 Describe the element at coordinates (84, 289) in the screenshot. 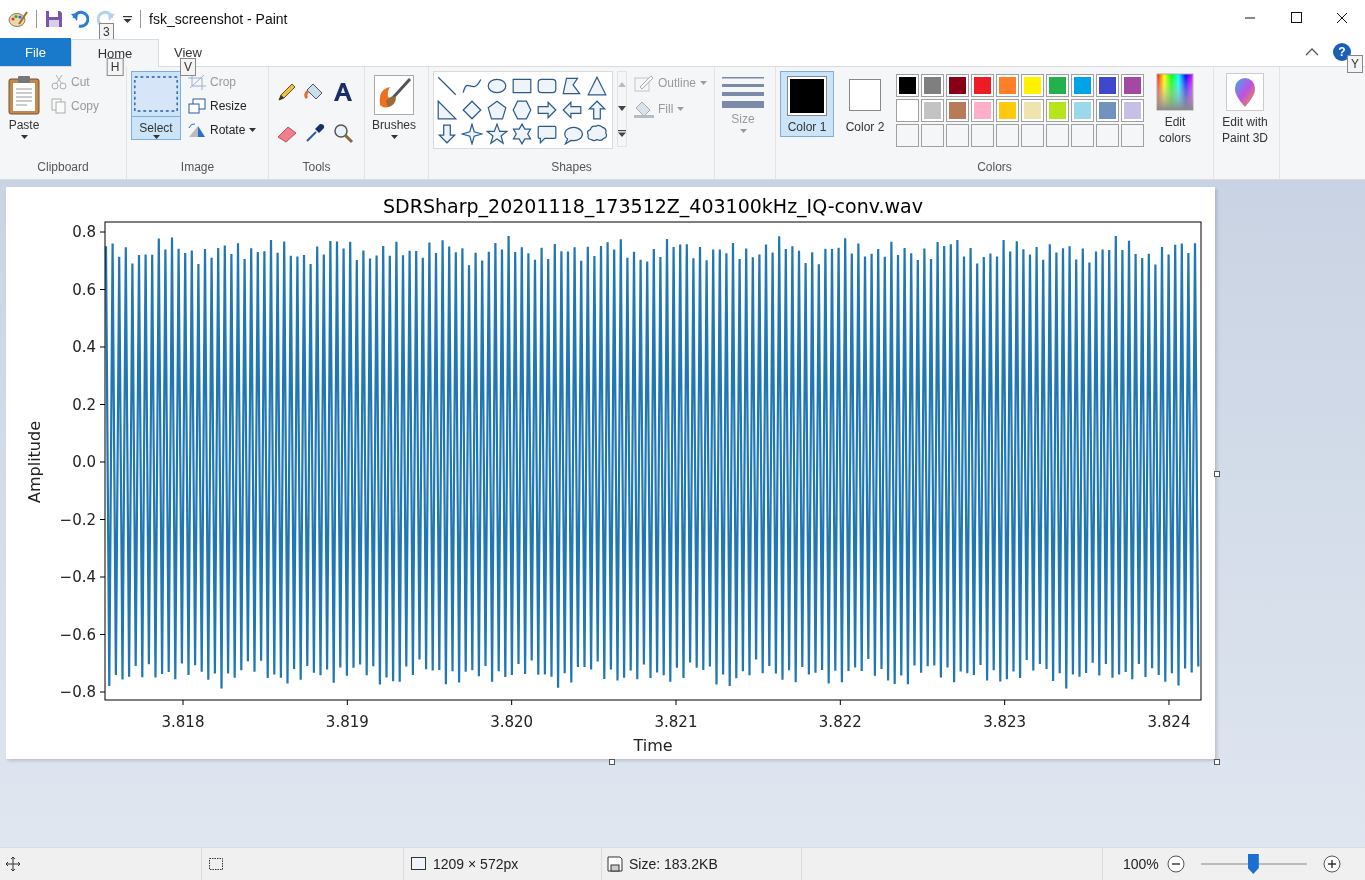

I see `tick-label: 0.6` at that location.